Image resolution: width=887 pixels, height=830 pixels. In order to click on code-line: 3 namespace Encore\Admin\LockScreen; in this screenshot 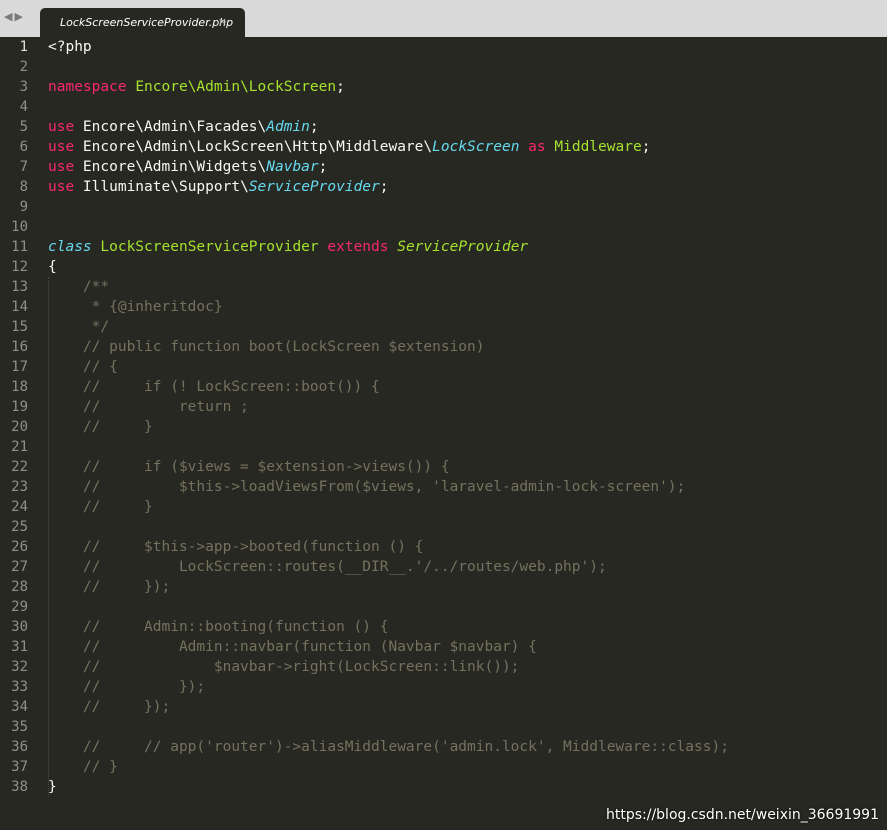, I will do `click(443, 87)`.